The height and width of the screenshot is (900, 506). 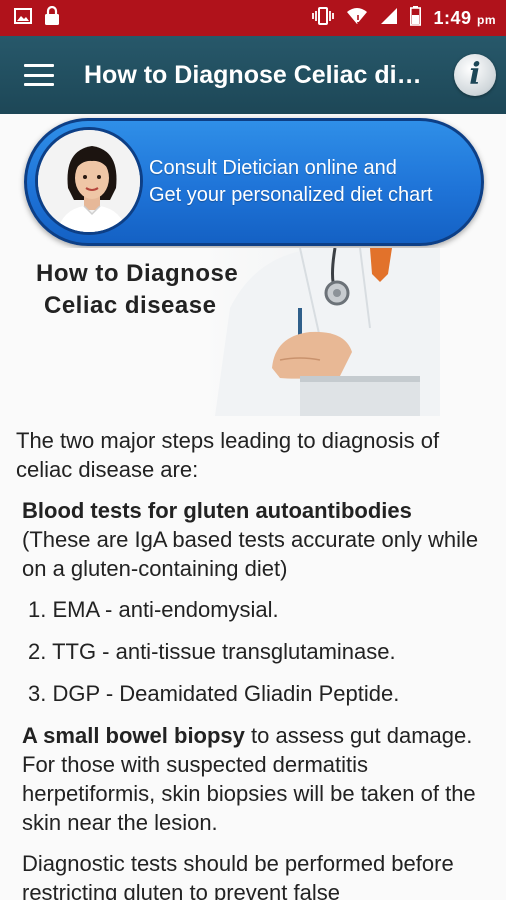 What do you see at coordinates (137, 273) in the screenshot?
I see `hero-title-line-1: How to Diagnose` at bounding box center [137, 273].